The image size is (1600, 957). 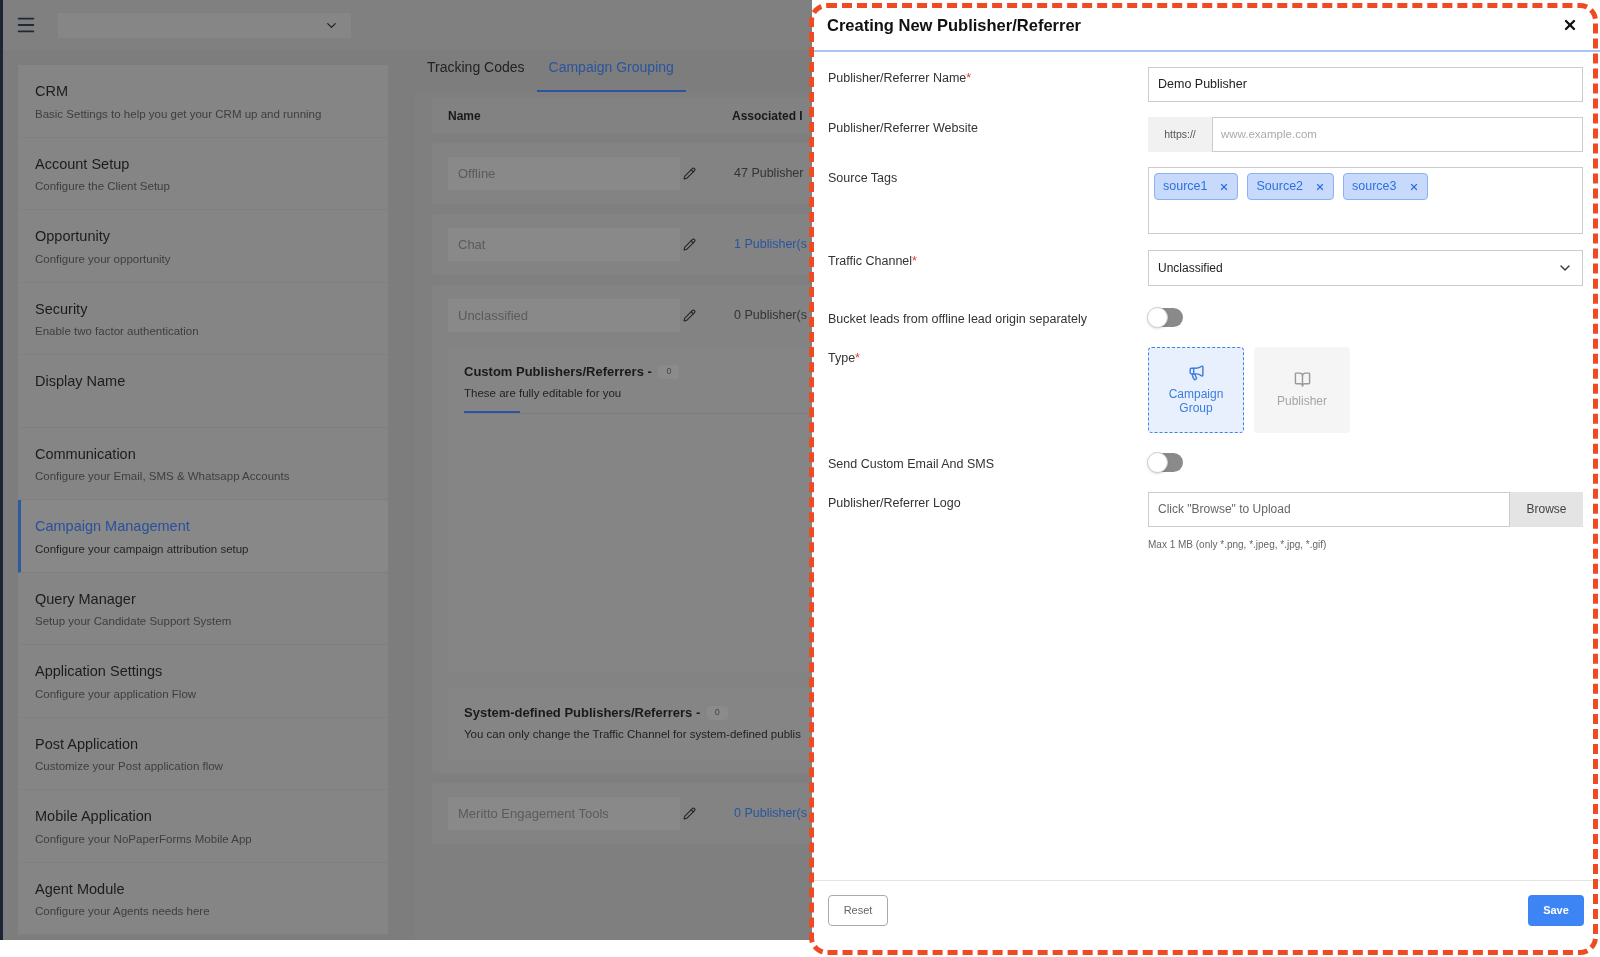 I want to click on browse-button: Browse, so click(x=1546, y=509).